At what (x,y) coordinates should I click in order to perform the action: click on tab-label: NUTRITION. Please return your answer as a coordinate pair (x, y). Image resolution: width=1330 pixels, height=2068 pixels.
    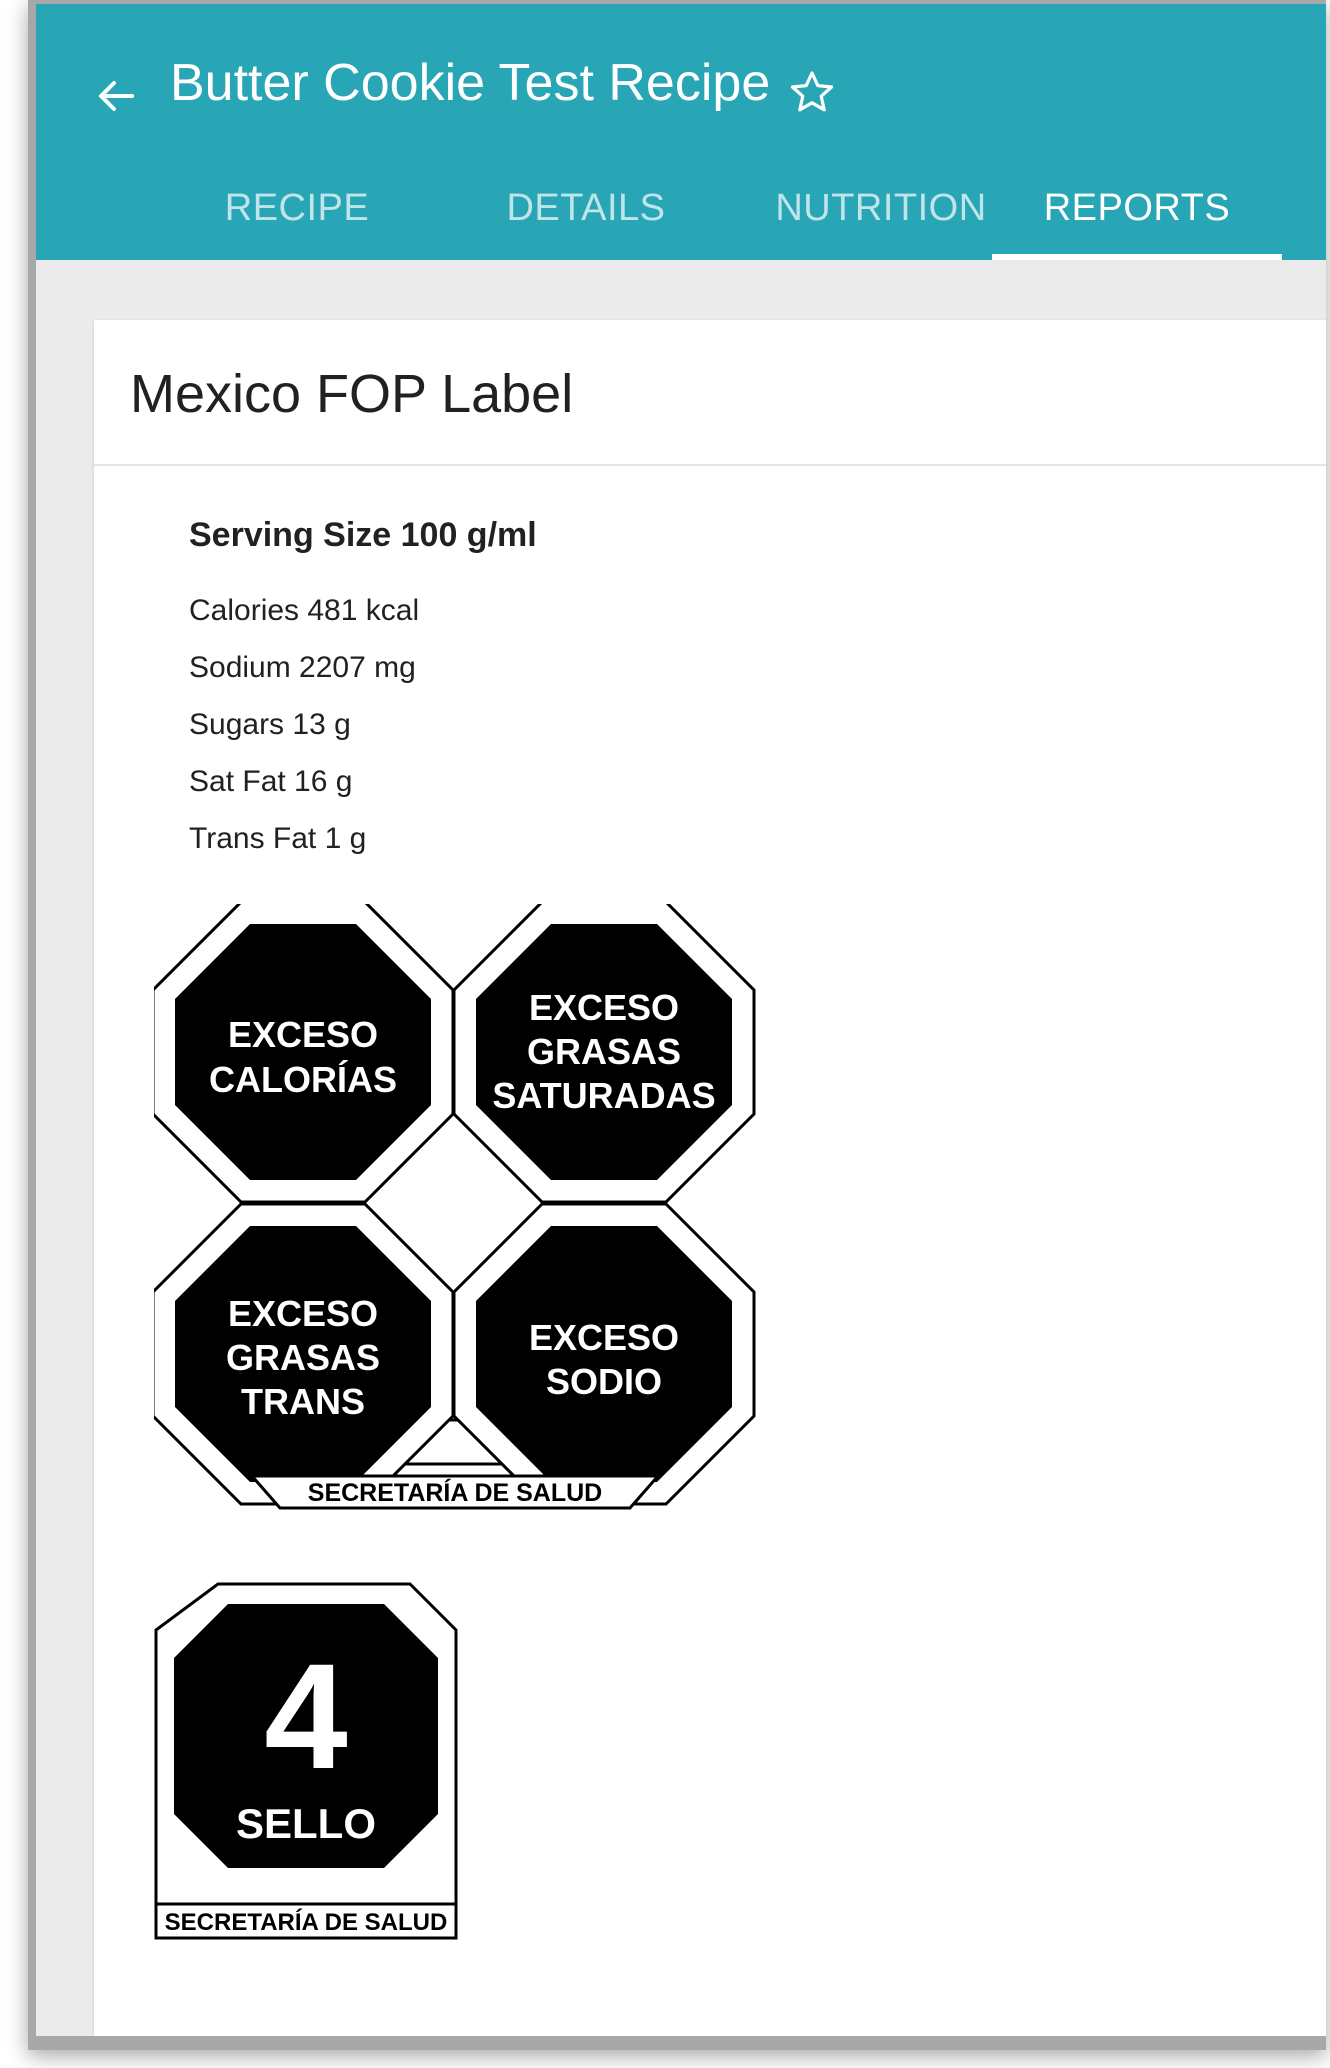
    Looking at the image, I should click on (881, 208).